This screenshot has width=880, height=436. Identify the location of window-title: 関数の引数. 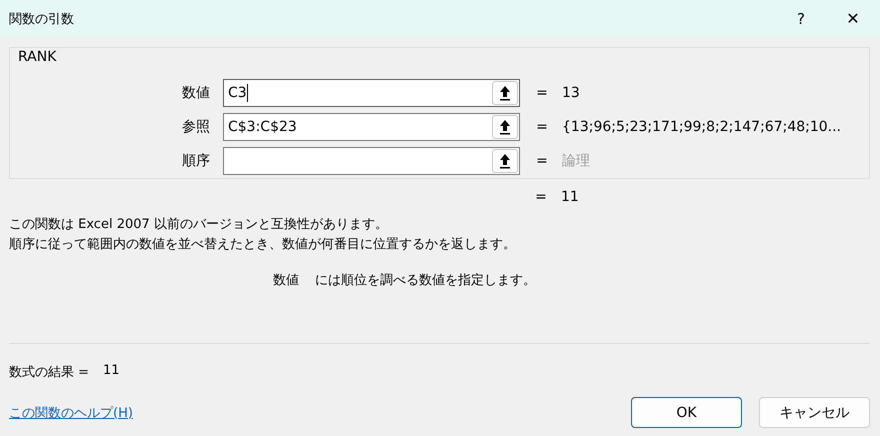
(42, 19).